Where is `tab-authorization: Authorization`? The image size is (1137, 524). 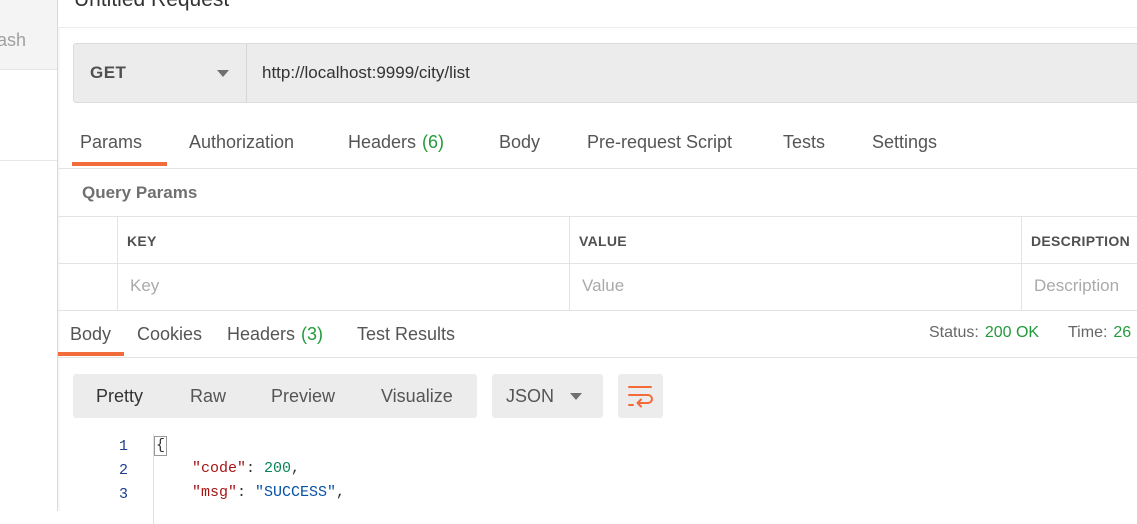 tab-authorization: Authorization is located at coordinates (241, 142).